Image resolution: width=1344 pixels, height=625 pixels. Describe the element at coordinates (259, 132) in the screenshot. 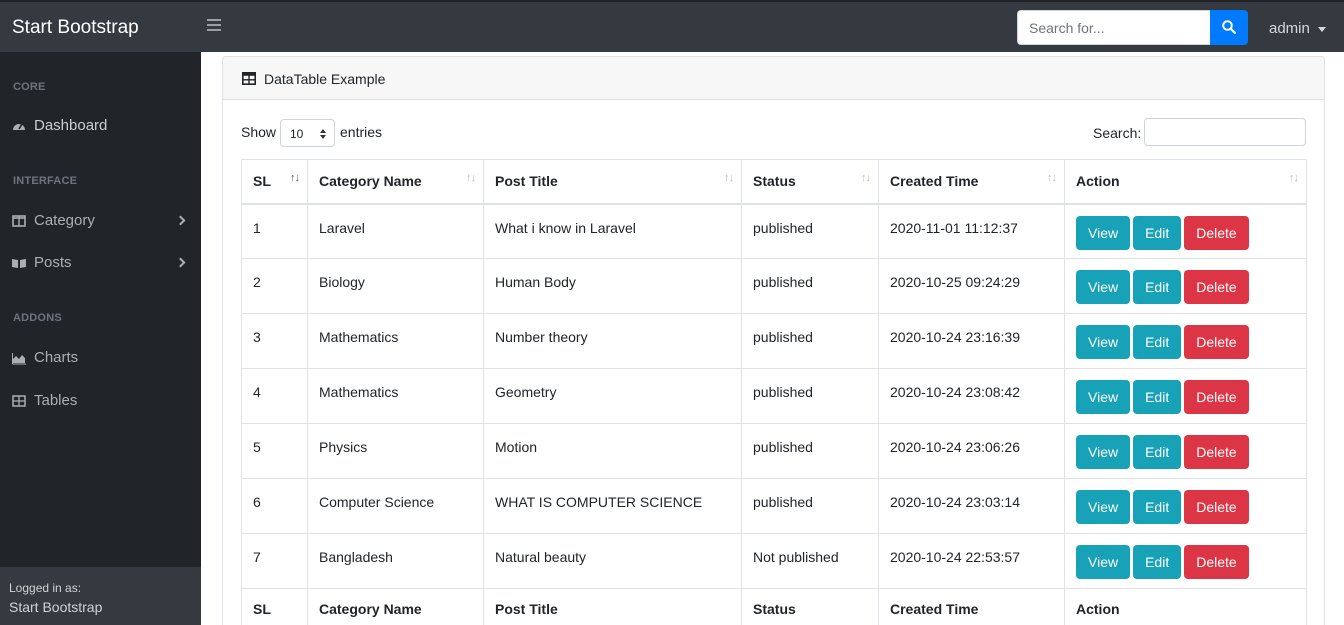

I see `show-label: Show` at that location.